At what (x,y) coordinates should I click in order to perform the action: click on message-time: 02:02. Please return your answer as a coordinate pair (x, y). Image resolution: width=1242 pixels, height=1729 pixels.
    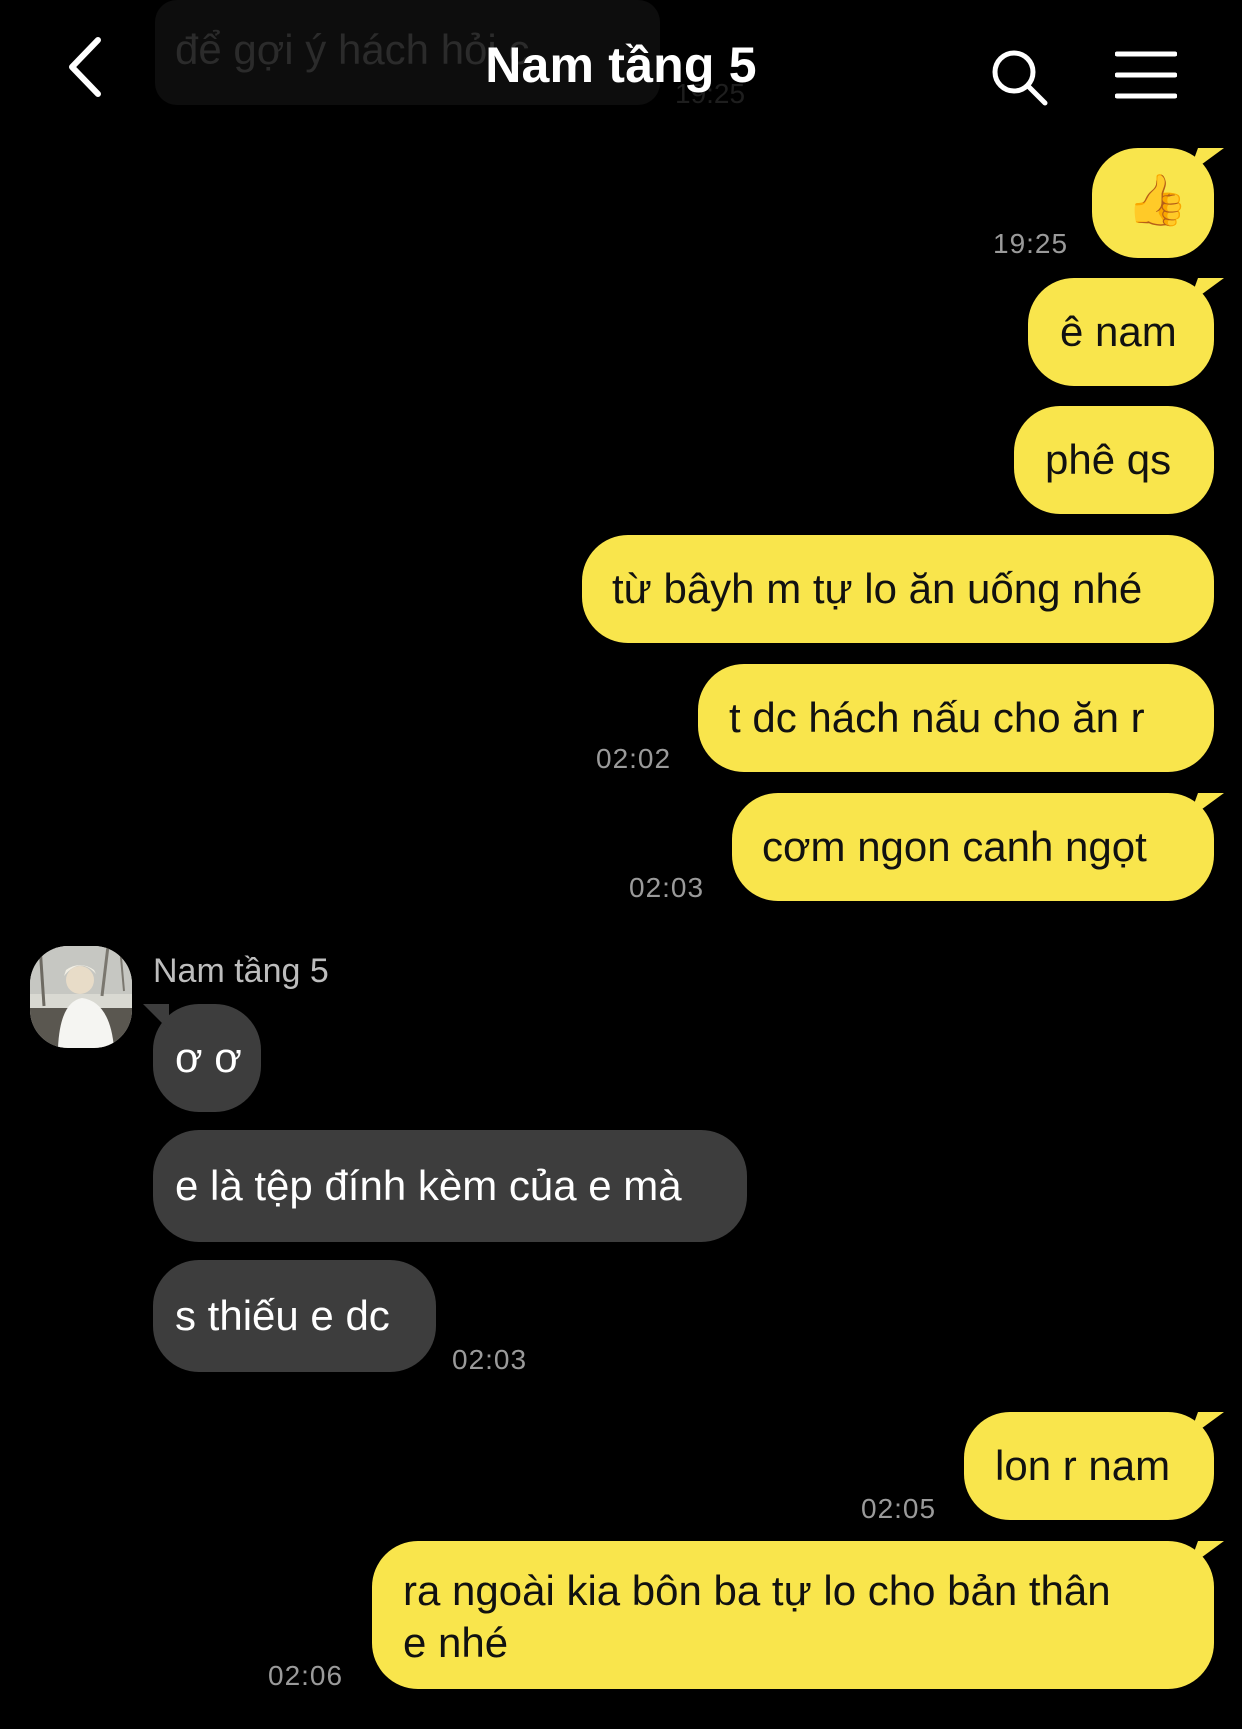
    Looking at the image, I should click on (634, 758).